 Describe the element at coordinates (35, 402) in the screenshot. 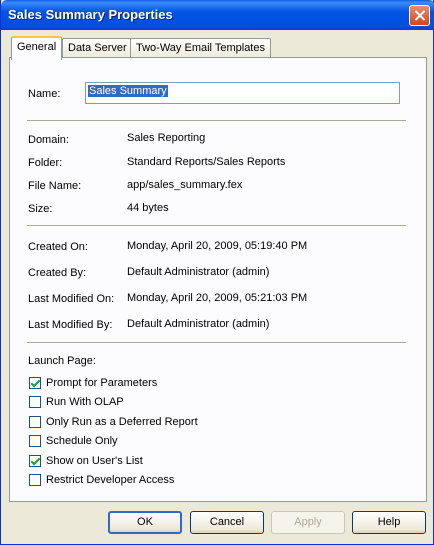

I see `run-with-olap-checkbox` at that location.